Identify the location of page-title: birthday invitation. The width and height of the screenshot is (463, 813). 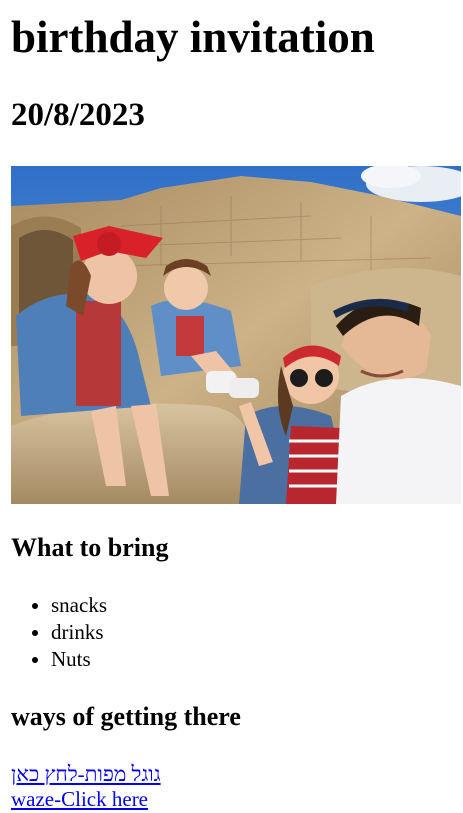
(193, 37).